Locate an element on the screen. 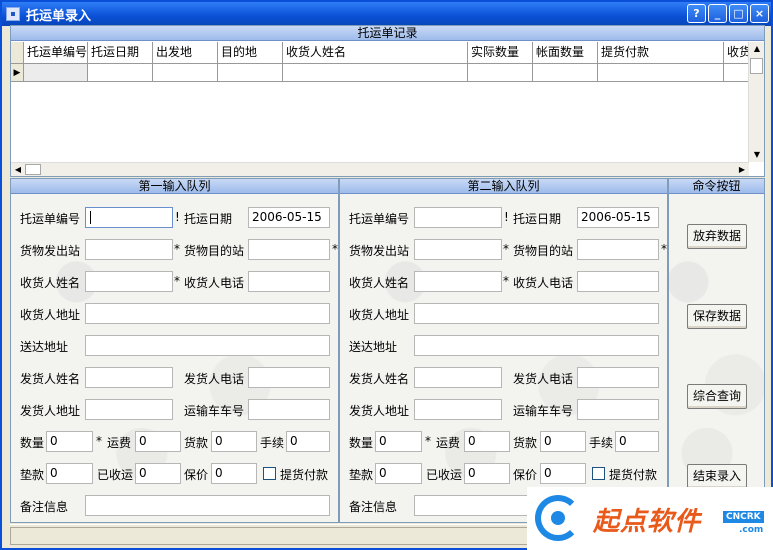  advance-input-2: 0 is located at coordinates (398, 473).